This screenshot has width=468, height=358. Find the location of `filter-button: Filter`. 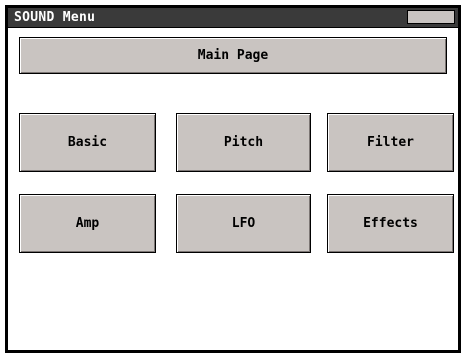

filter-button: Filter is located at coordinates (390, 142).